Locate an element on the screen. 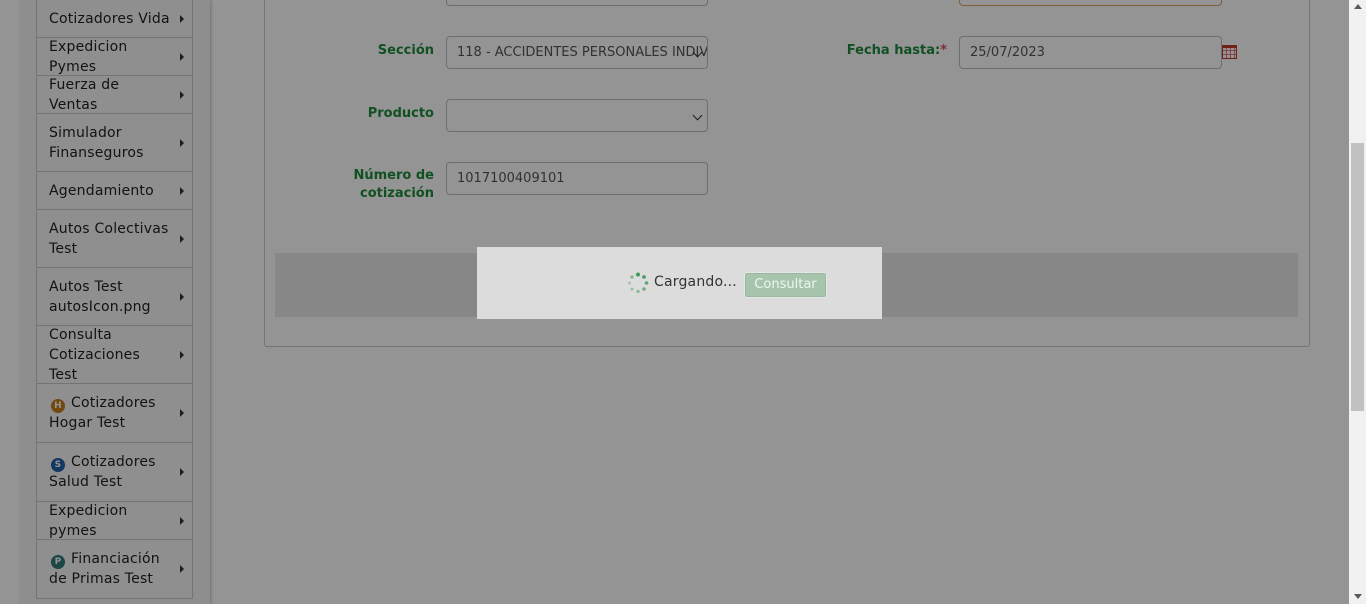  scroll-up-arrow-icon is located at coordinates (1358, 6).